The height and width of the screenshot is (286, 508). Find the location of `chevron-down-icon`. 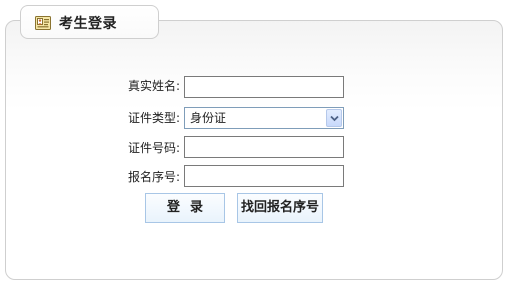

chevron-down-icon is located at coordinates (334, 118).